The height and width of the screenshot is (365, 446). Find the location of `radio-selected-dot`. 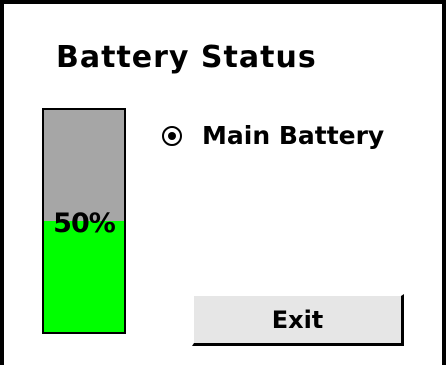

radio-selected-dot is located at coordinates (172, 135).